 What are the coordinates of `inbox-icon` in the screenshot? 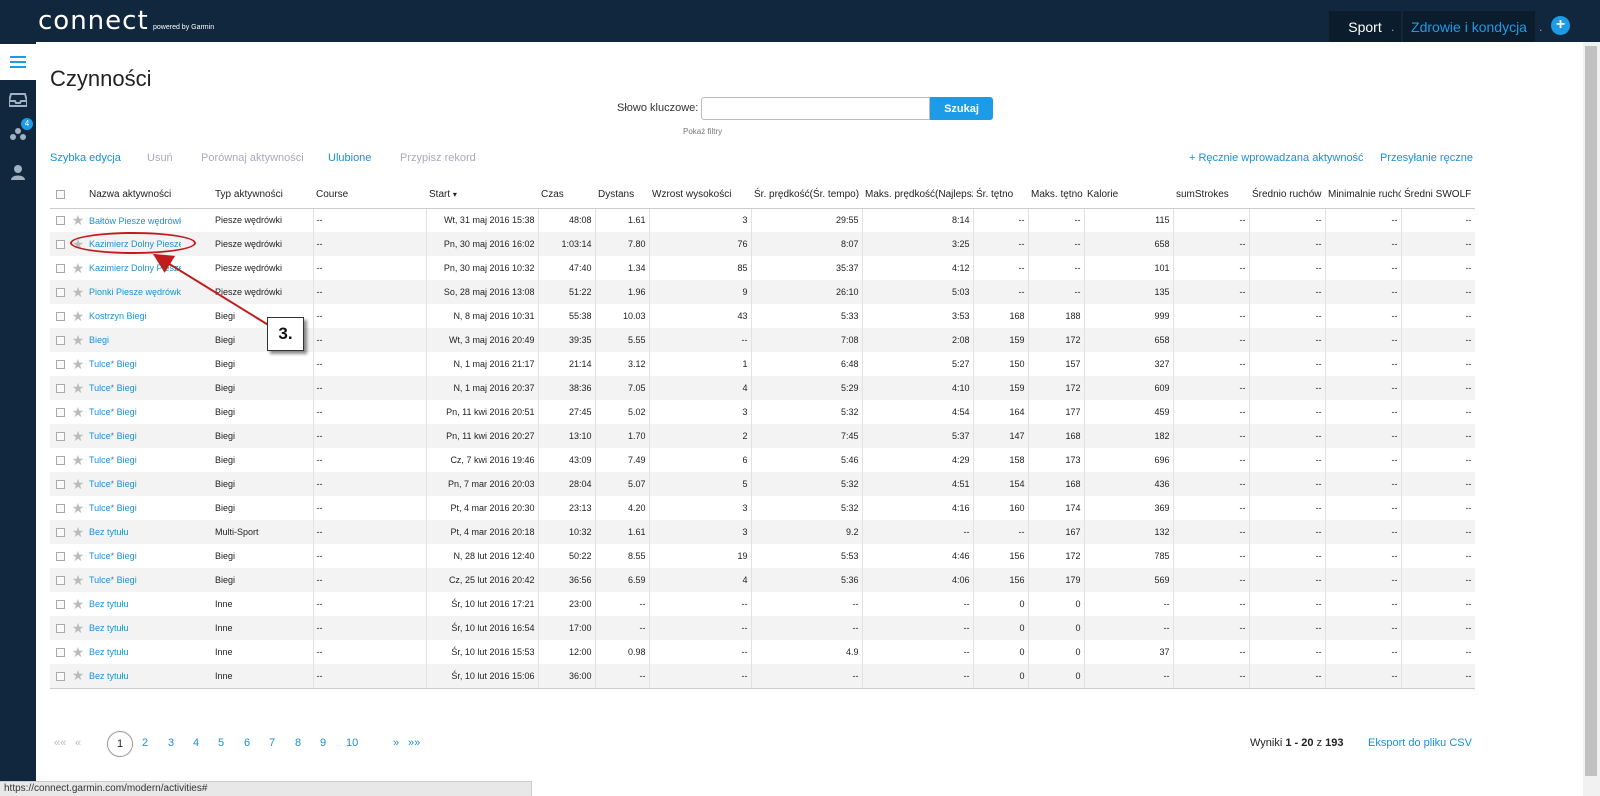 It's located at (18, 100).